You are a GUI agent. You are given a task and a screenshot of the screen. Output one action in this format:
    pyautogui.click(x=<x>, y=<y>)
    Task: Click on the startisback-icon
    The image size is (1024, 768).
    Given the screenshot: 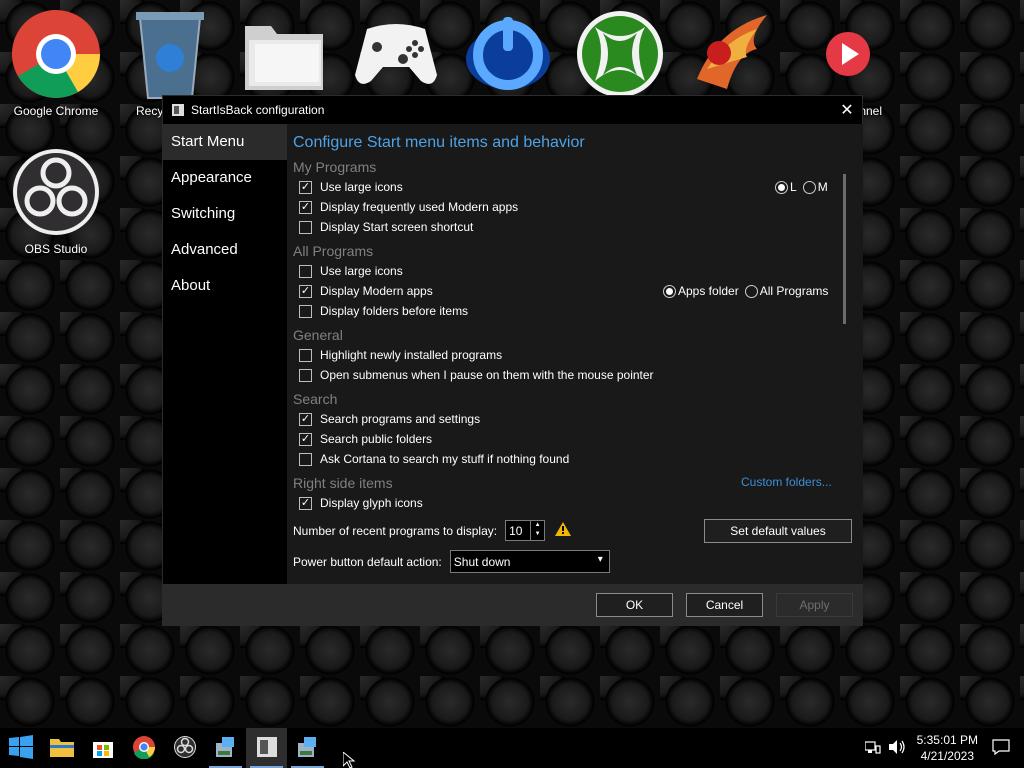 What is the action you would take?
    pyautogui.click(x=267, y=748)
    